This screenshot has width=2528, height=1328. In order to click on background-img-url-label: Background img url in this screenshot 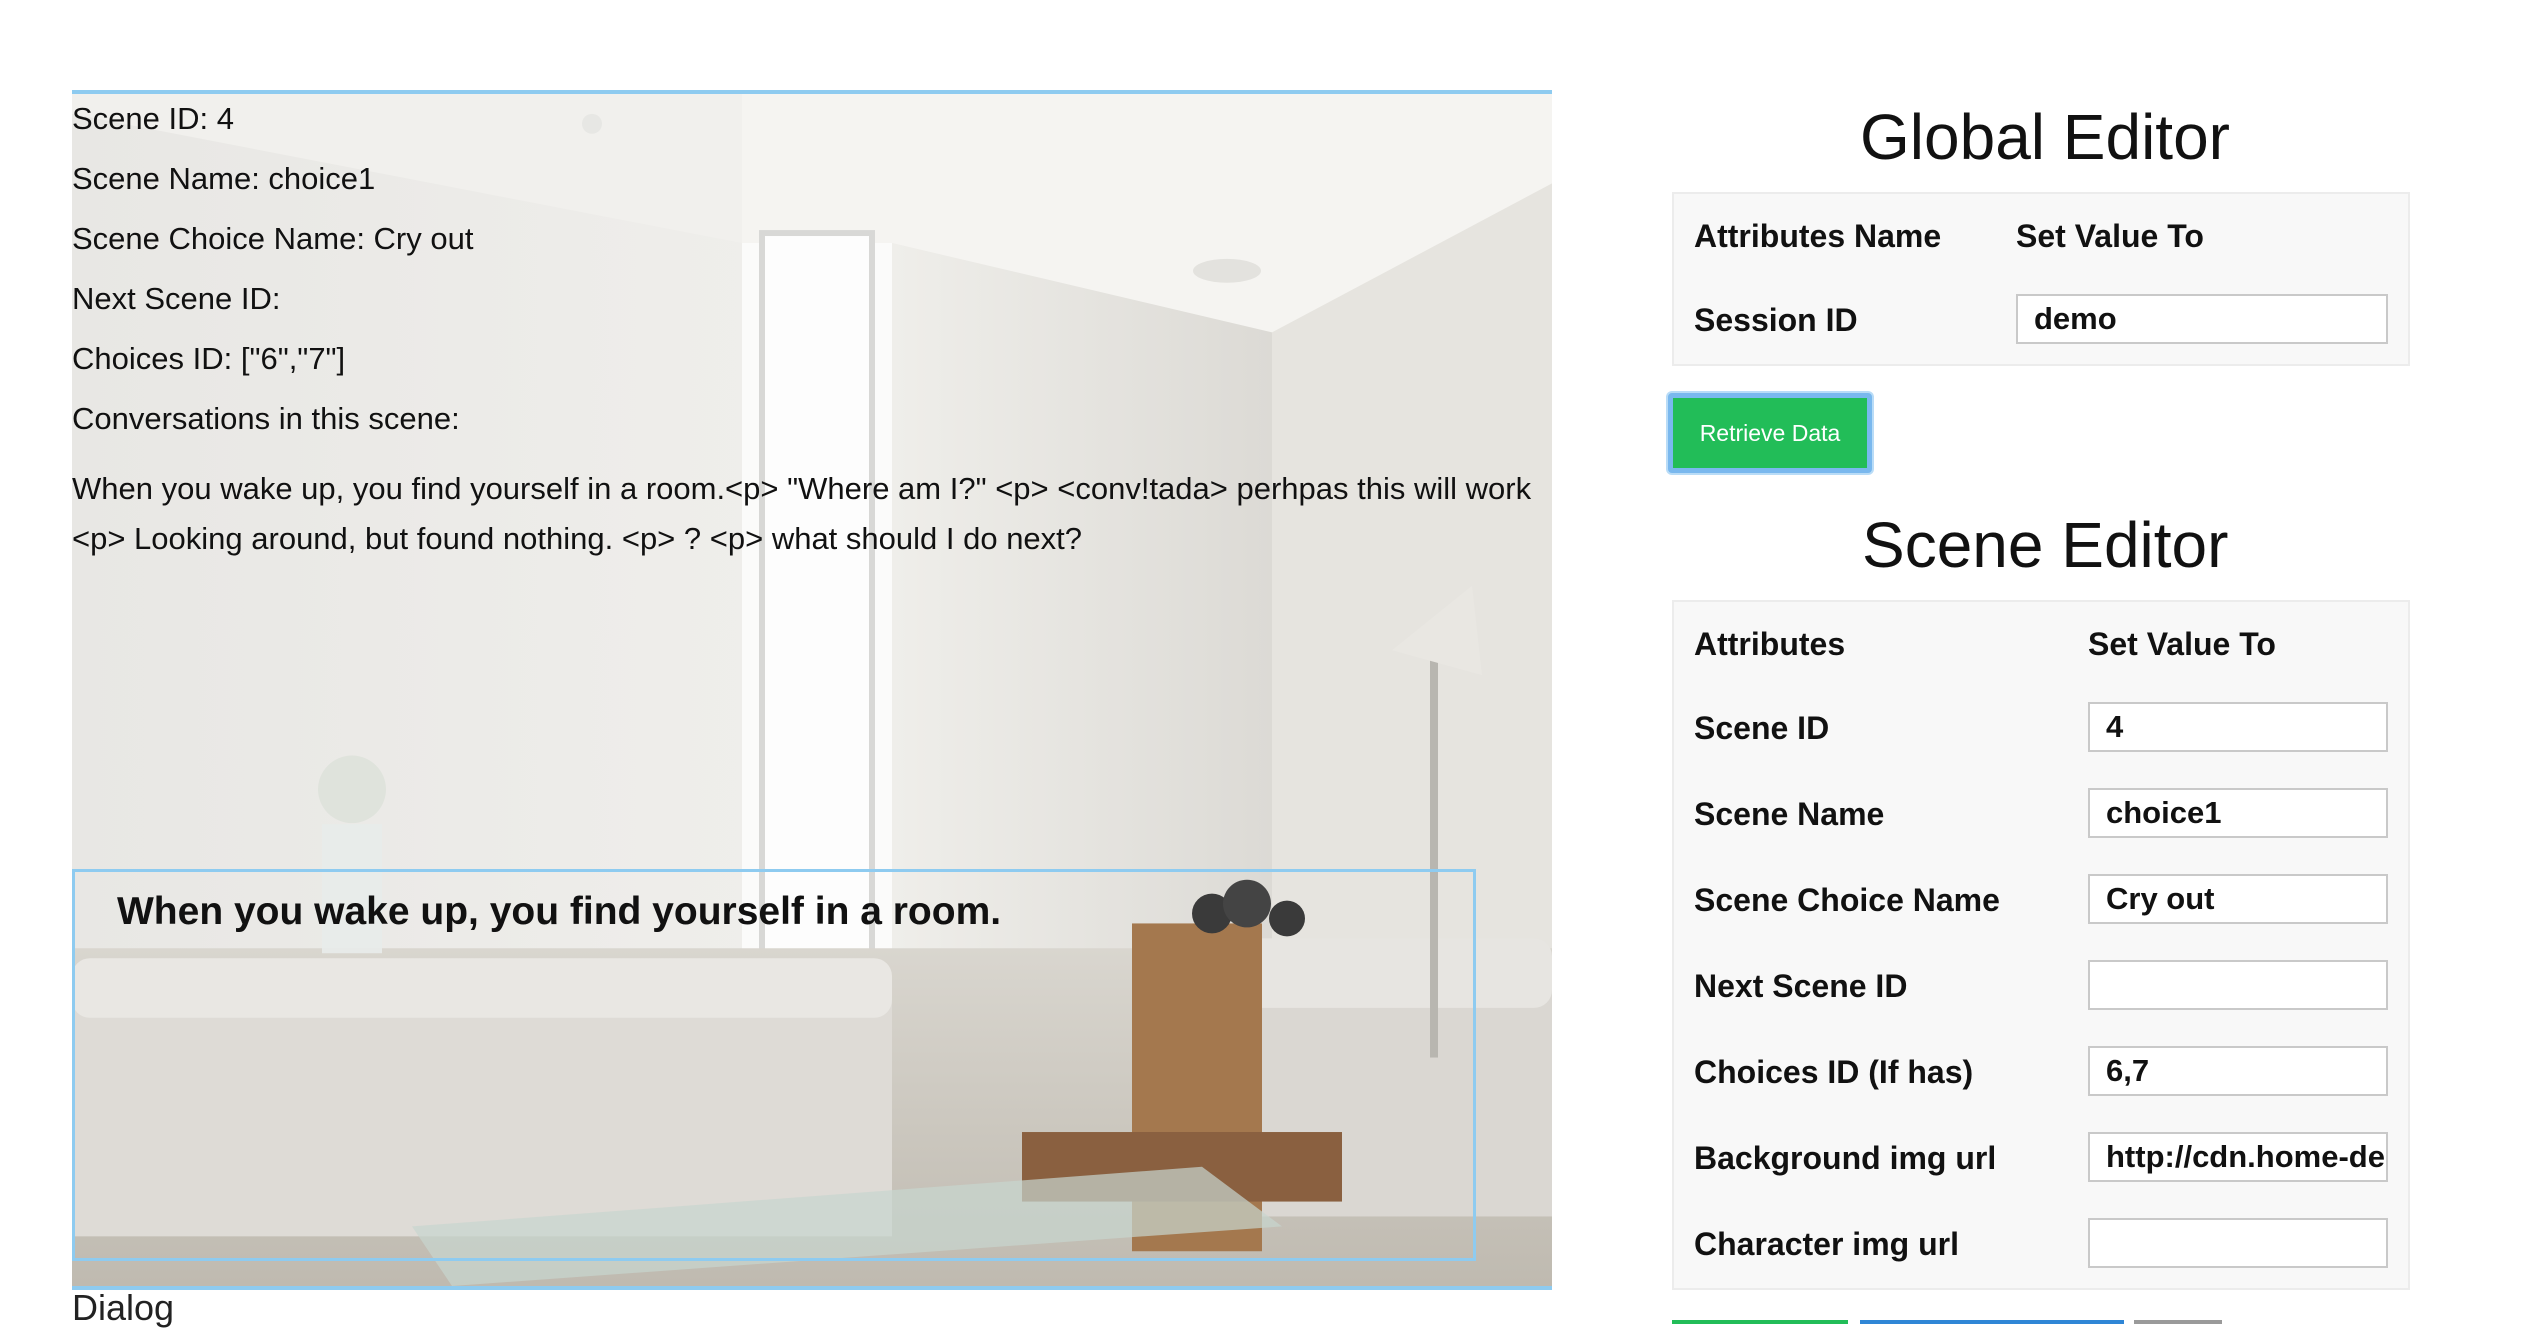, I will do `click(1845, 1158)`.